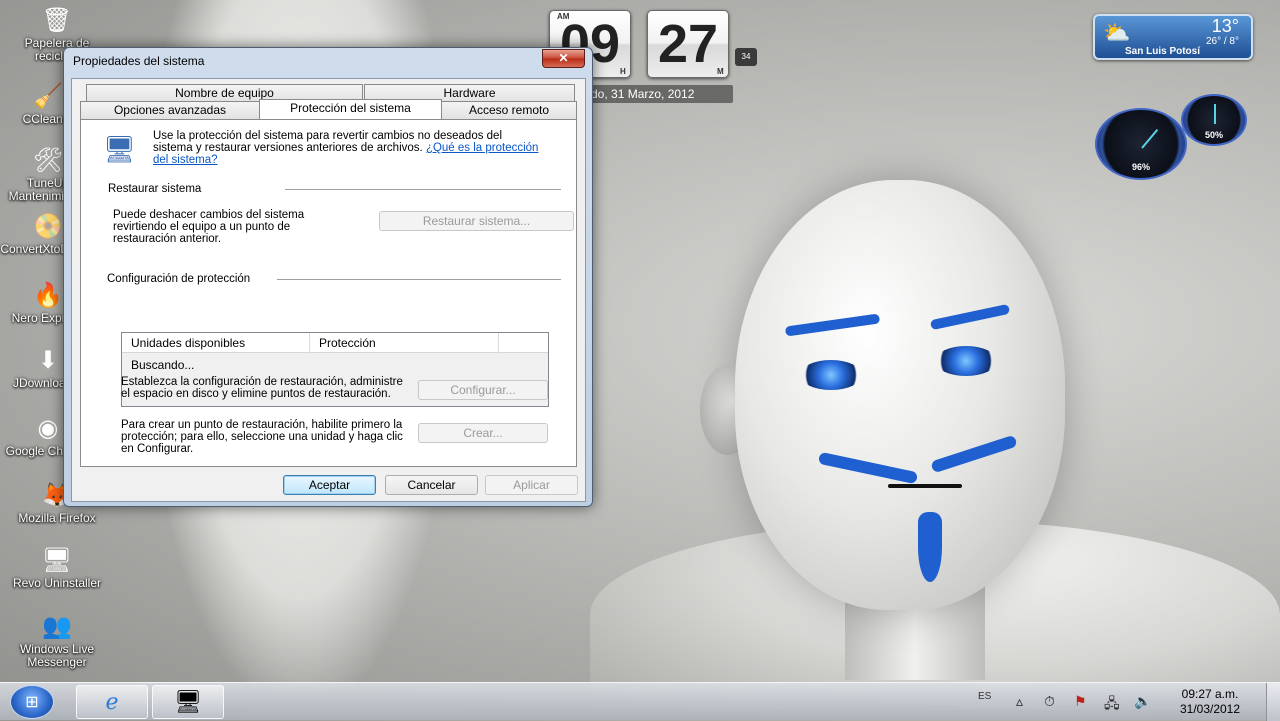 The width and height of the screenshot is (1280, 721). What do you see at coordinates (831, 375) in the screenshot?
I see `wallpaper-eye-left` at bounding box center [831, 375].